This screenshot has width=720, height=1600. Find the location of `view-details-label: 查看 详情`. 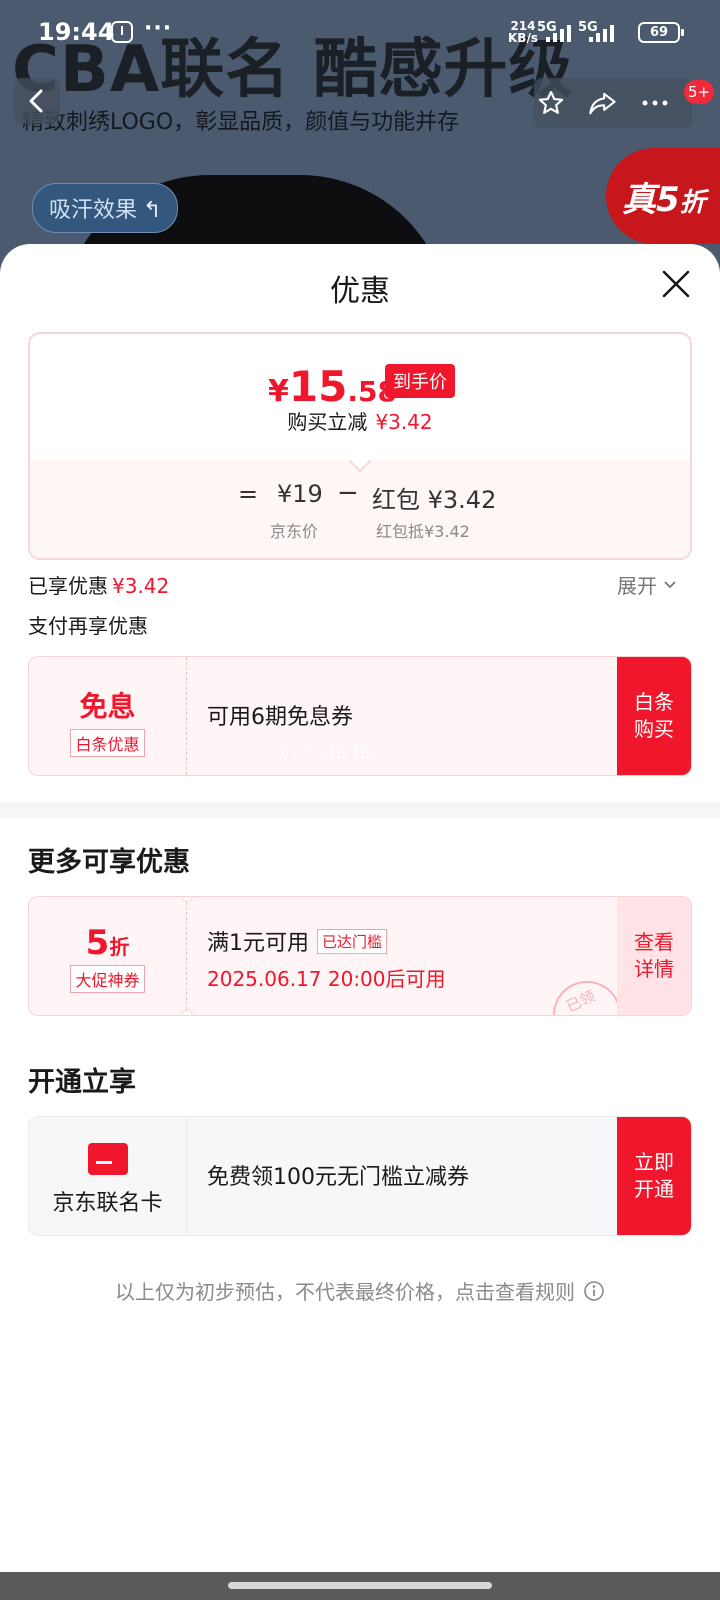

view-details-label: 查看 详情 is located at coordinates (654, 956).